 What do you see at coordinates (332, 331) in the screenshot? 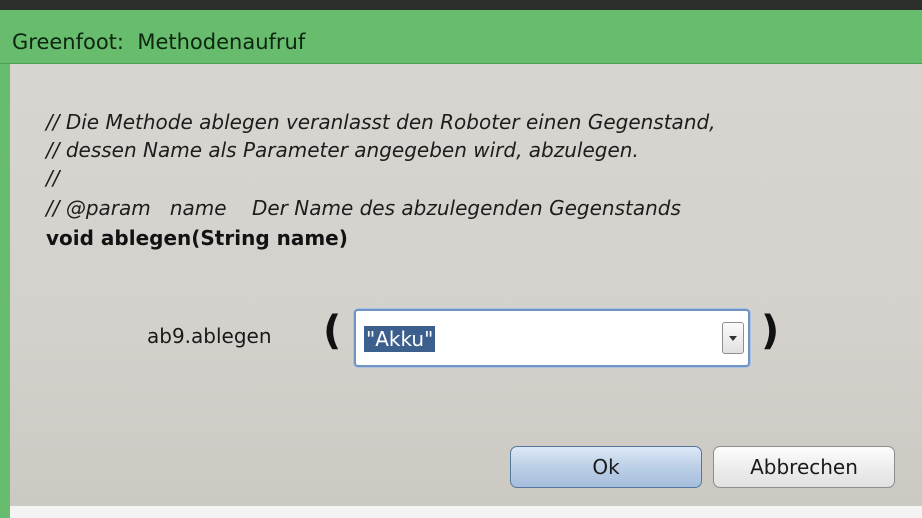
I see `open-parenthesis: (` at bounding box center [332, 331].